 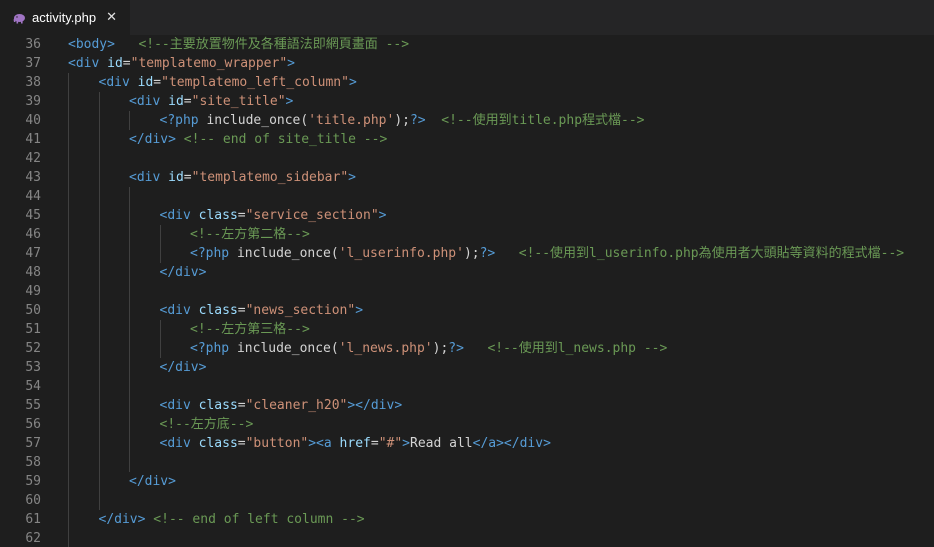 I want to click on code-line: 50 <div class="news_section">, so click(x=467, y=310).